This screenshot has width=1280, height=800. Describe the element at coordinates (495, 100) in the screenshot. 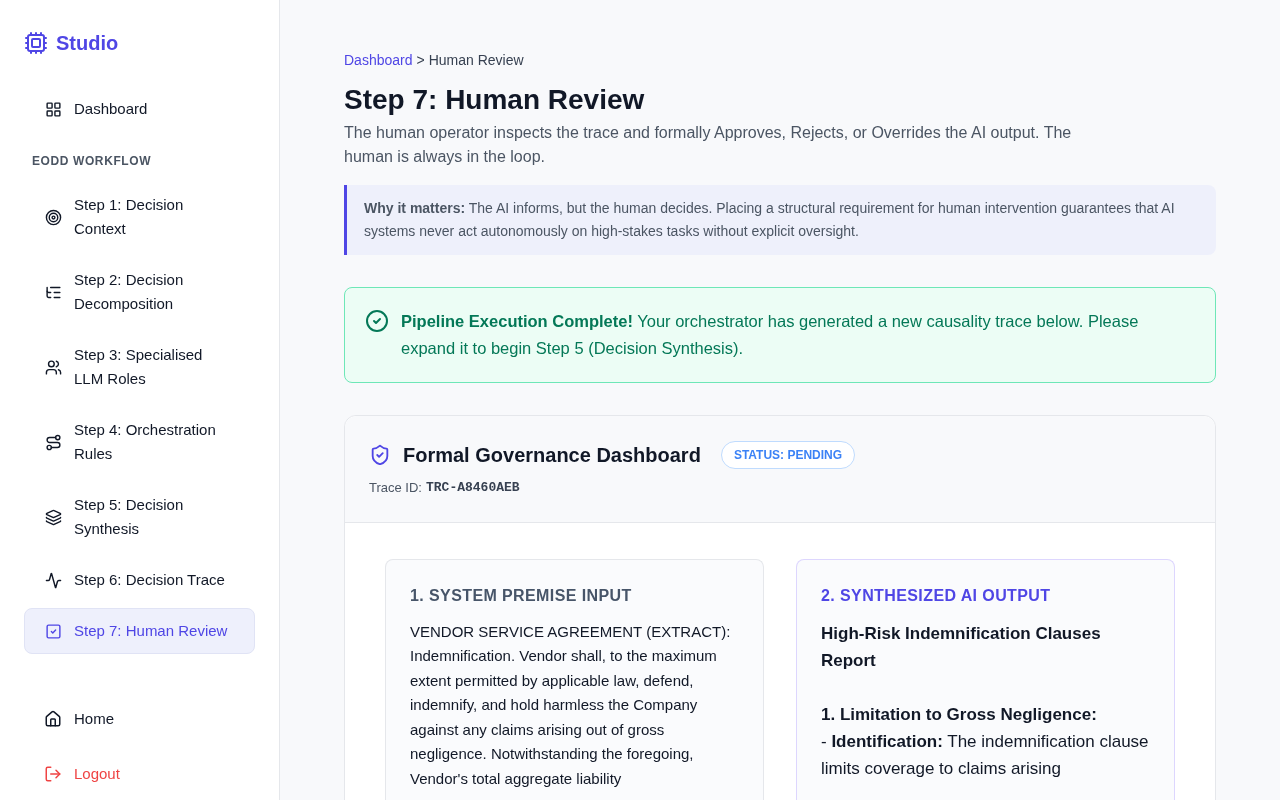

I see `page-title: Step 7: Human Review` at that location.